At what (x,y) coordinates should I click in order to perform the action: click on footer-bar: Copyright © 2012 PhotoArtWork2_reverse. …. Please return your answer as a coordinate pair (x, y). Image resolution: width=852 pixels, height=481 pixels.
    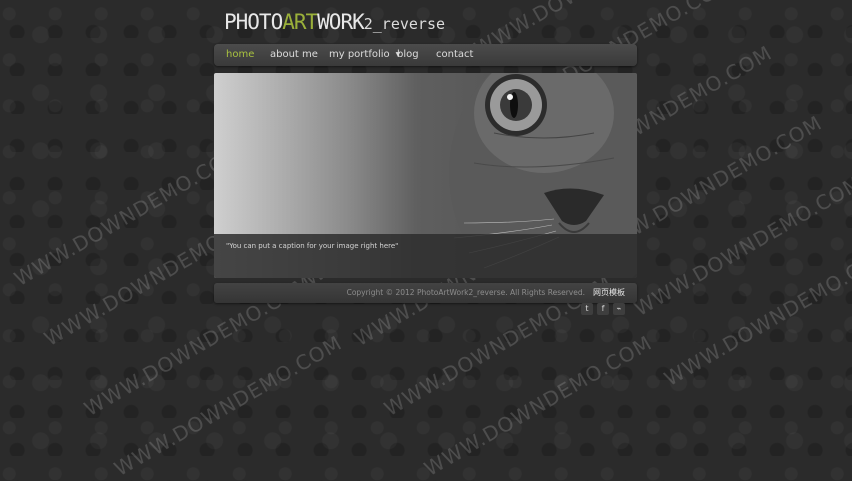
    Looking at the image, I should click on (425, 293).